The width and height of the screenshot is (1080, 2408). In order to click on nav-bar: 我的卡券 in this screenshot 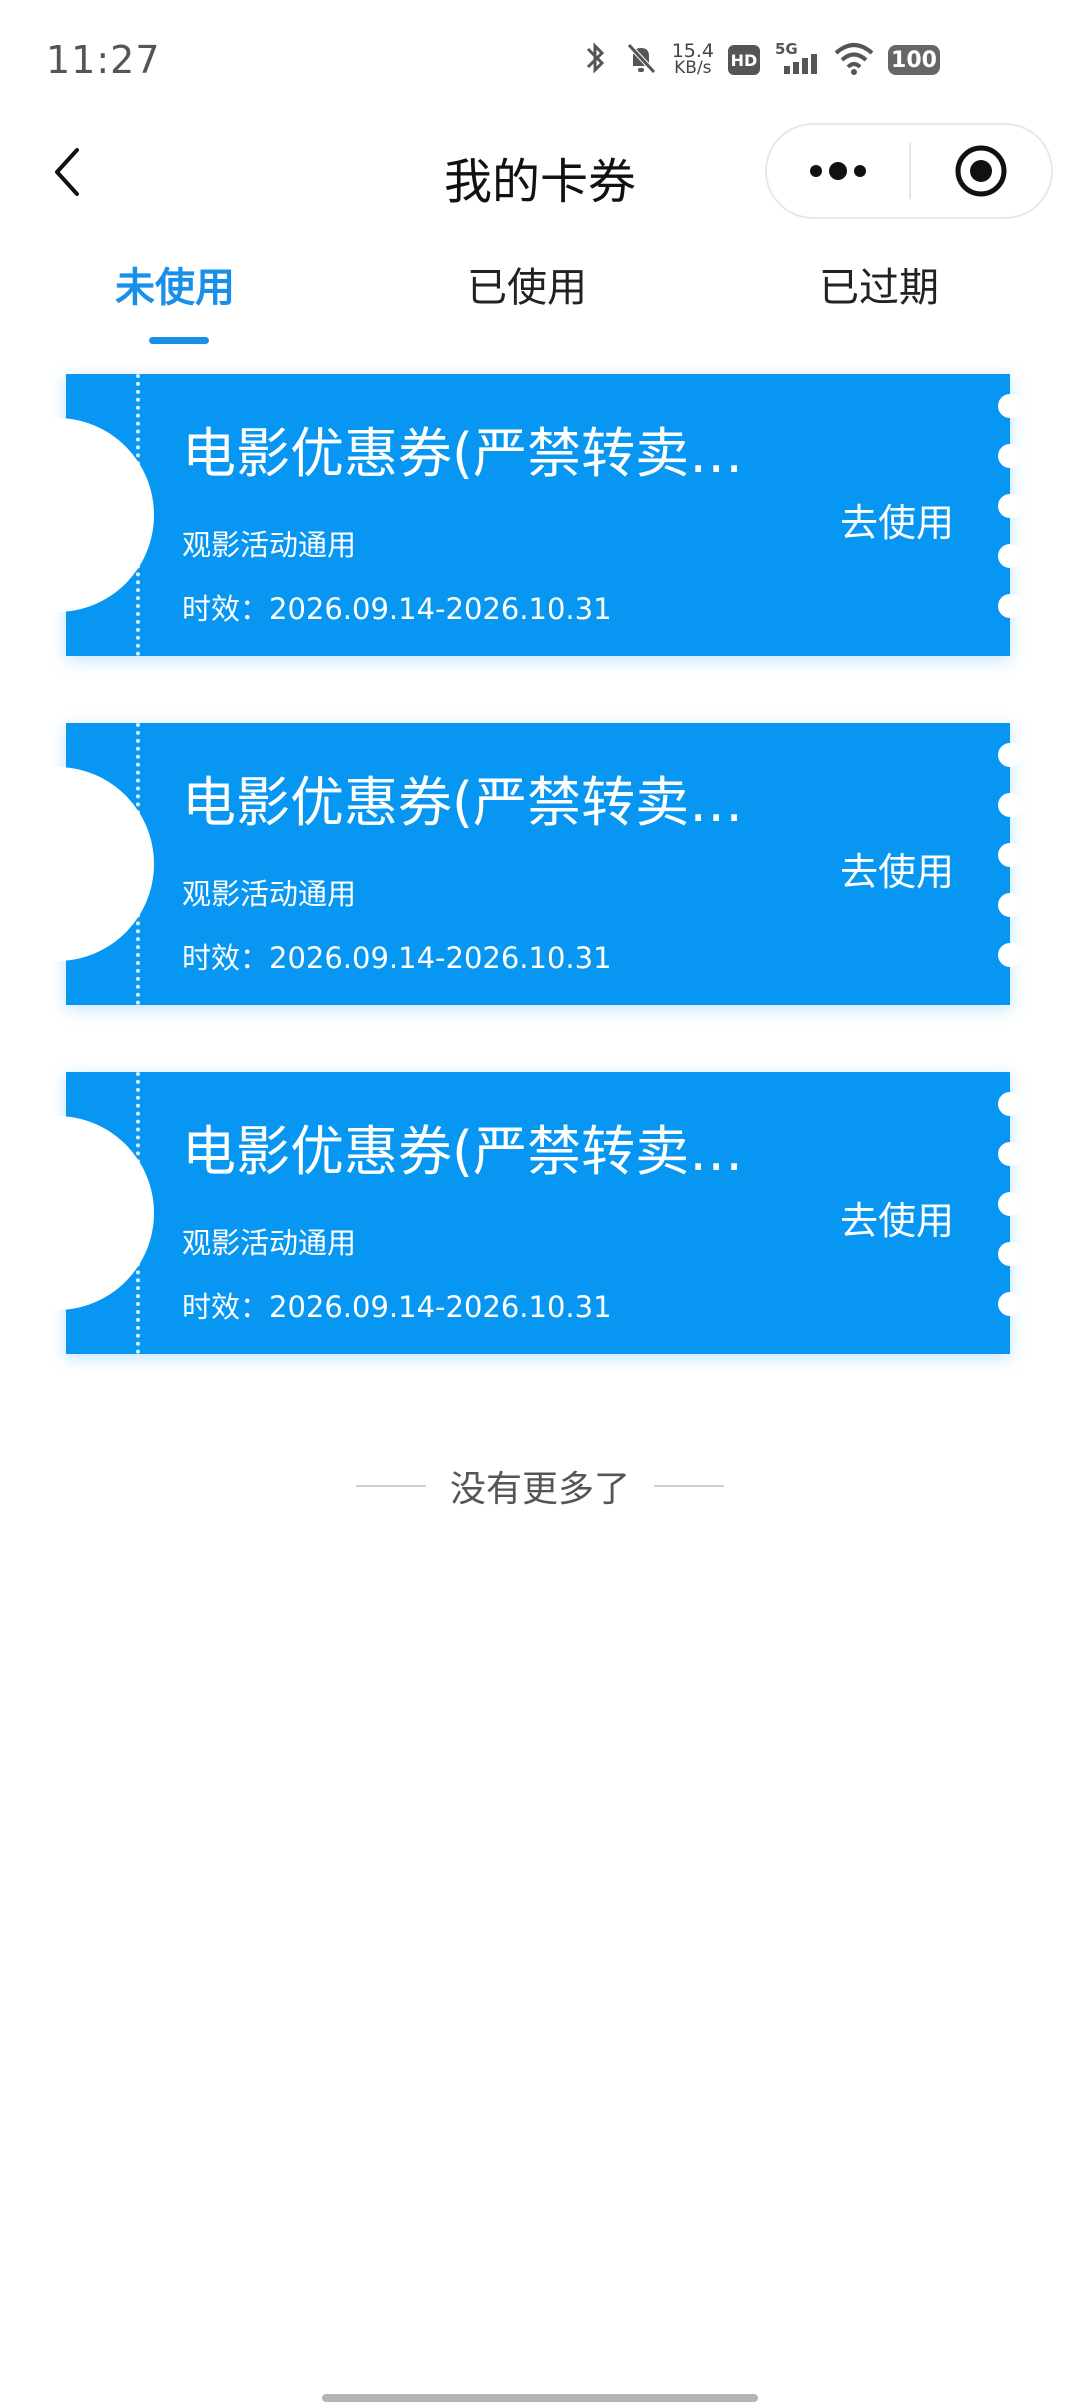, I will do `click(540, 172)`.